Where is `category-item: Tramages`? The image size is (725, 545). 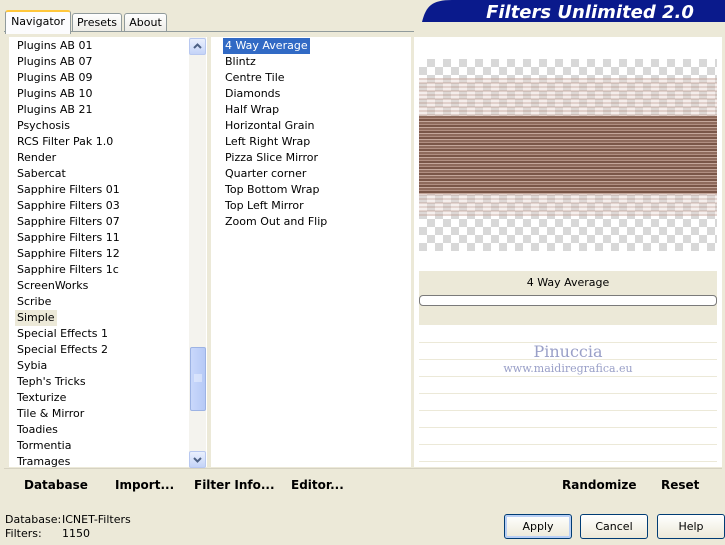
category-item: Tramages is located at coordinates (43, 462).